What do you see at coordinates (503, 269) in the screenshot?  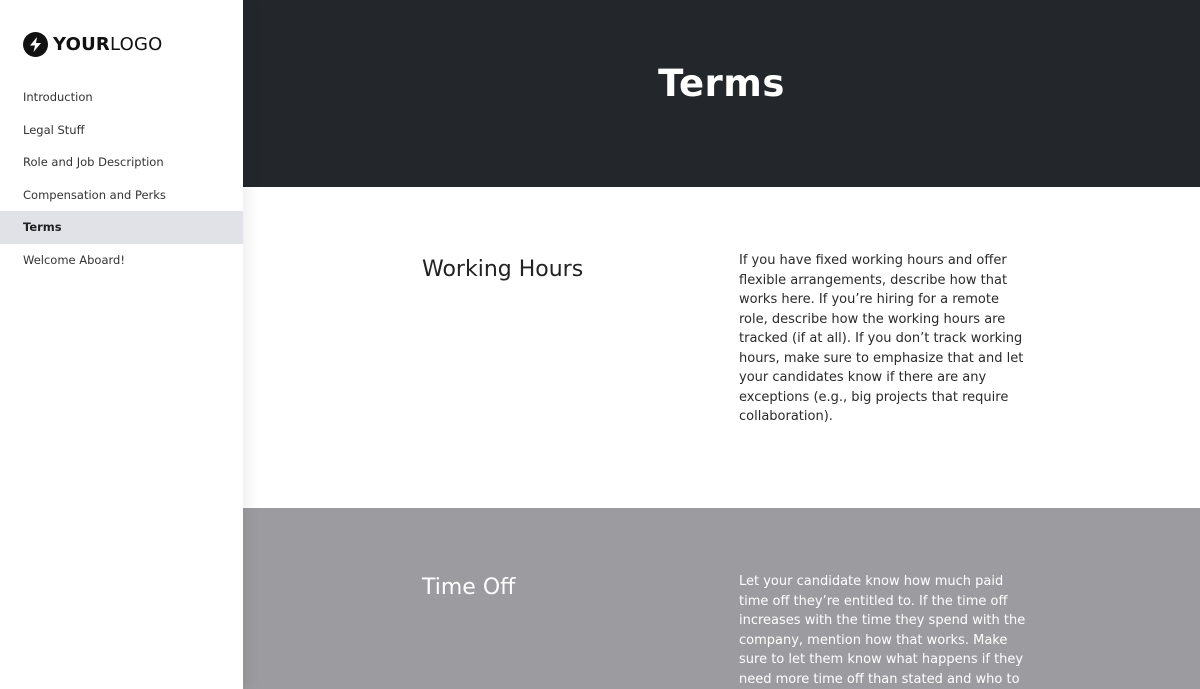 I see `section-title: Working Hours` at bounding box center [503, 269].